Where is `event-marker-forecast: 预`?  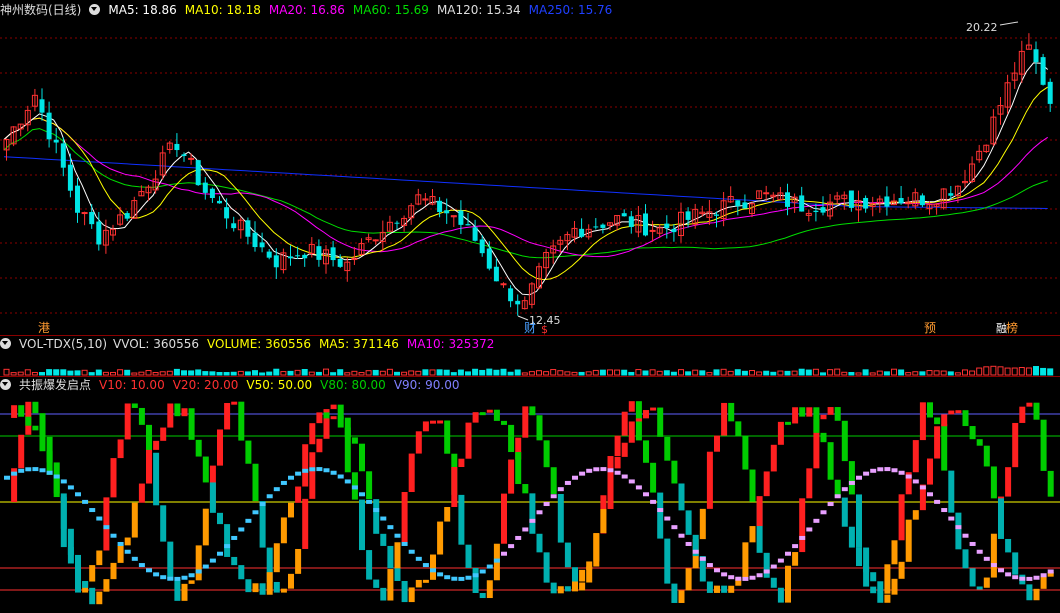 event-marker-forecast: 预 is located at coordinates (930, 328).